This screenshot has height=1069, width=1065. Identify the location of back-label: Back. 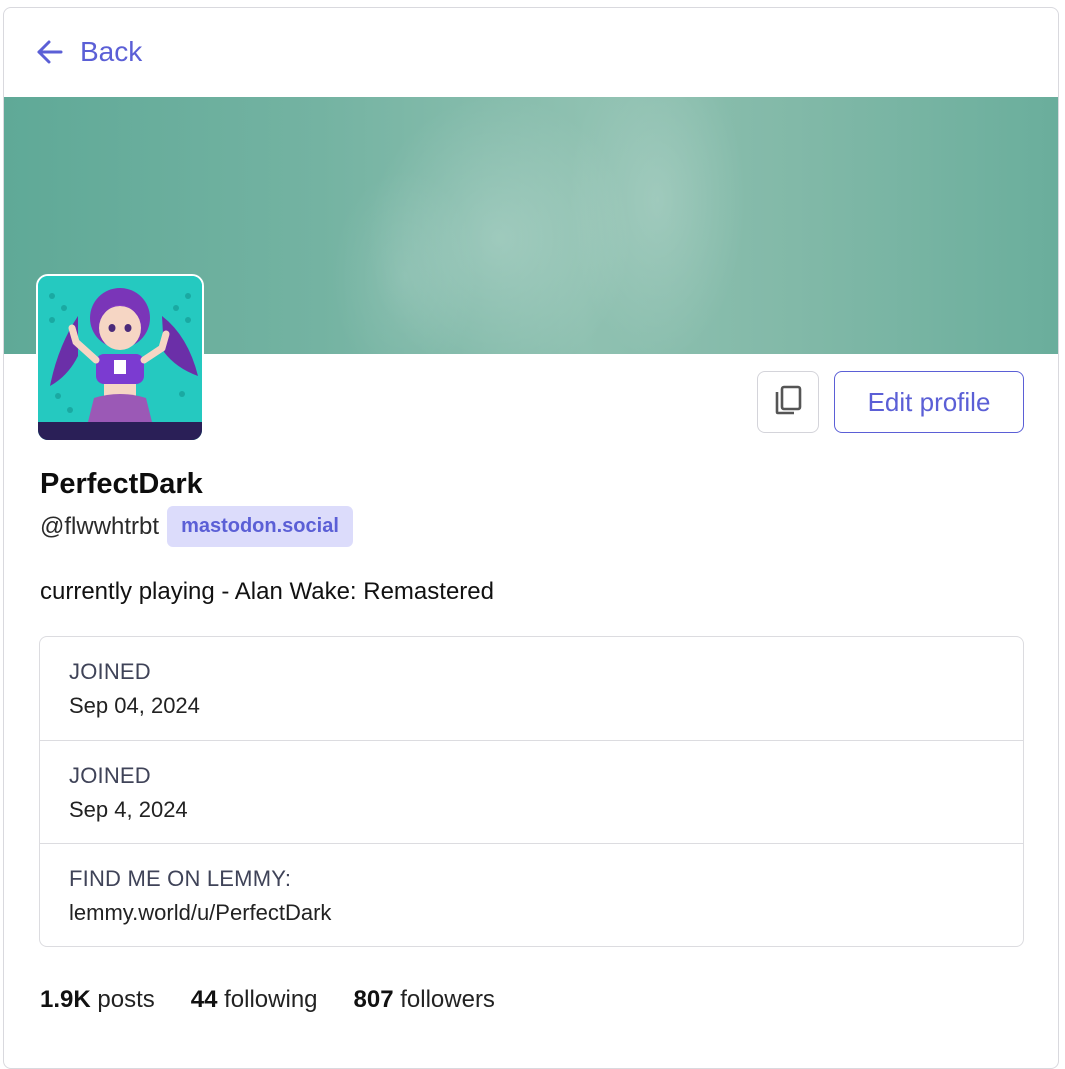
(111, 51).